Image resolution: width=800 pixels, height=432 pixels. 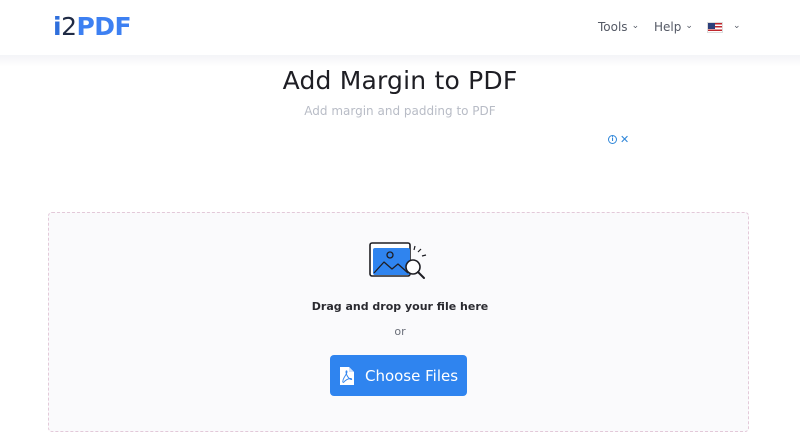 I want to click on language-selector: ⌄, so click(x=724, y=27).